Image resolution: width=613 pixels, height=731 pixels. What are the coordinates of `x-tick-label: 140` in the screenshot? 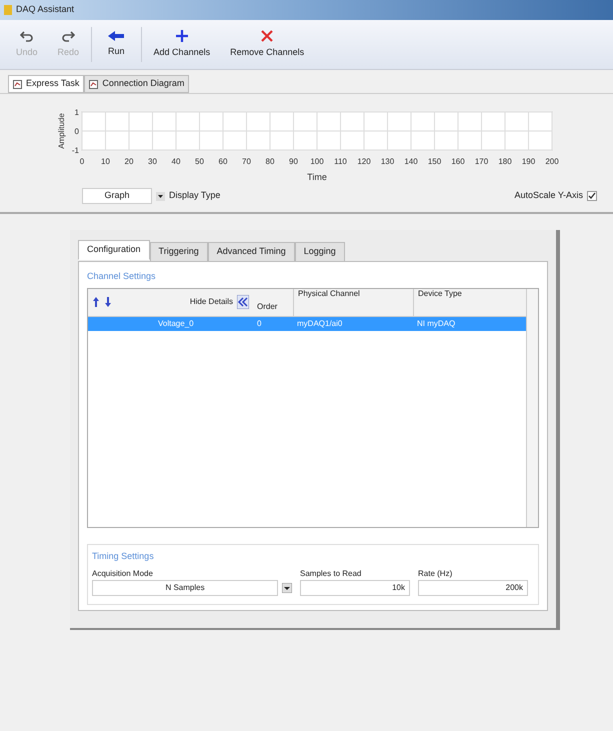 It's located at (411, 161).